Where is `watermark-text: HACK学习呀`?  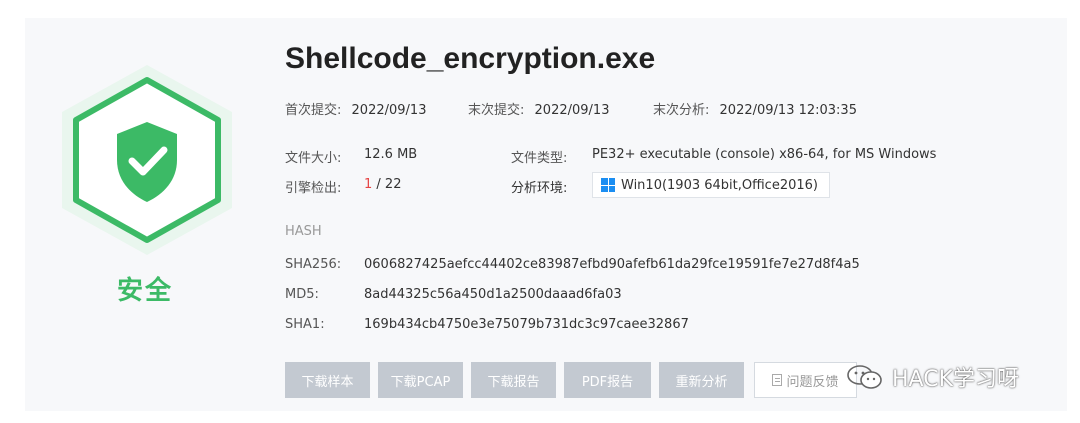 watermark-text: HACK学习呀 is located at coordinates (955, 379).